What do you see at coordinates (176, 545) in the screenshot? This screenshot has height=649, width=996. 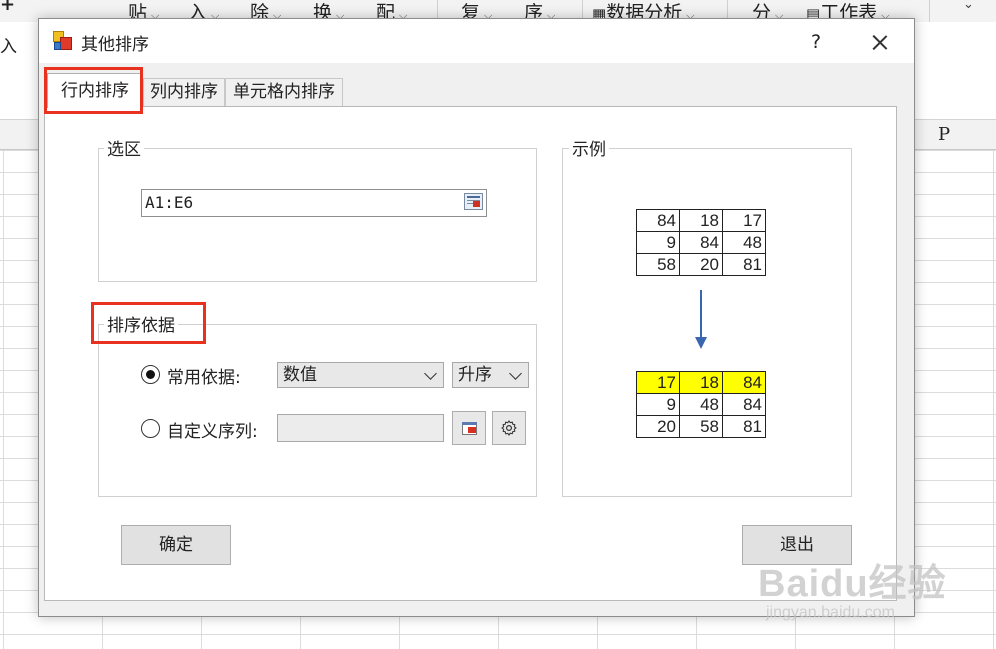 I see `ok-button: 确定` at bounding box center [176, 545].